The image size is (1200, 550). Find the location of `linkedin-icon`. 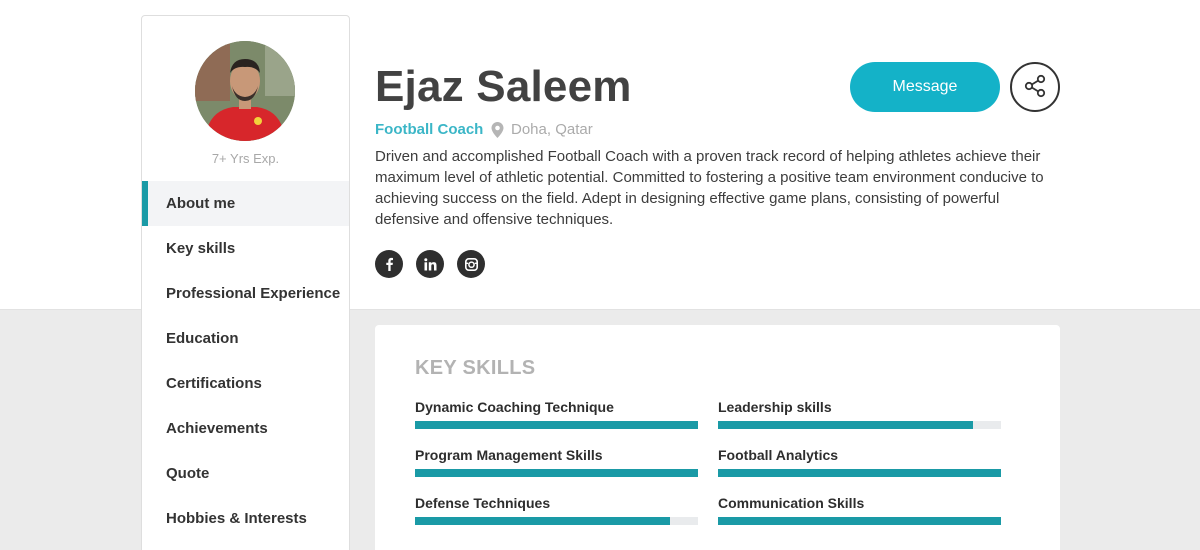

linkedin-icon is located at coordinates (430, 264).